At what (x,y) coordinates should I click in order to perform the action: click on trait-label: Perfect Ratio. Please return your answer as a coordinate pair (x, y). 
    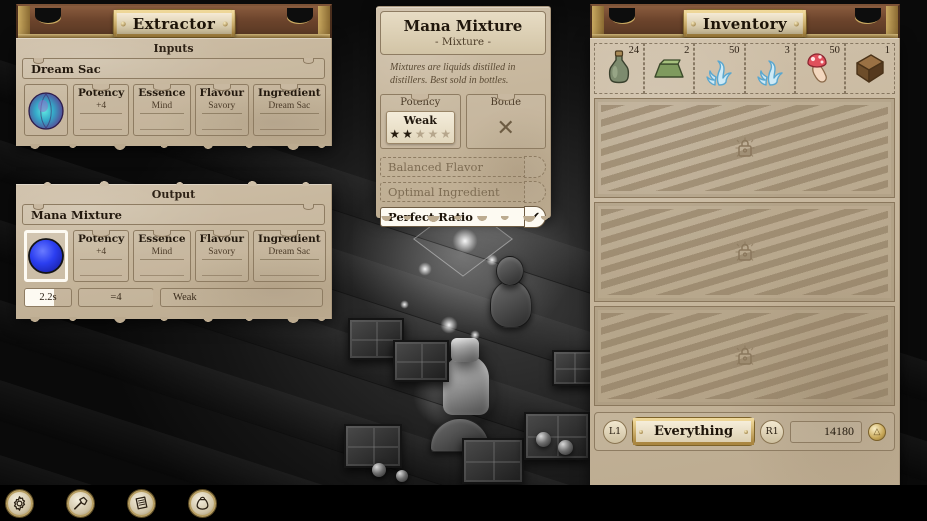
    Looking at the image, I should click on (452, 217).